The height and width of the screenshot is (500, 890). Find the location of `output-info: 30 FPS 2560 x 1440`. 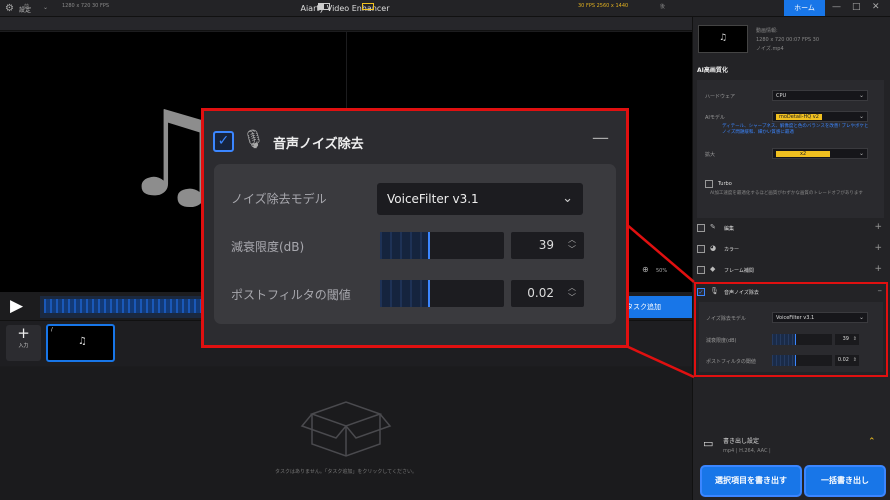

output-info: 30 FPS 2560 x 1440 is located at coordinates (603, 6).